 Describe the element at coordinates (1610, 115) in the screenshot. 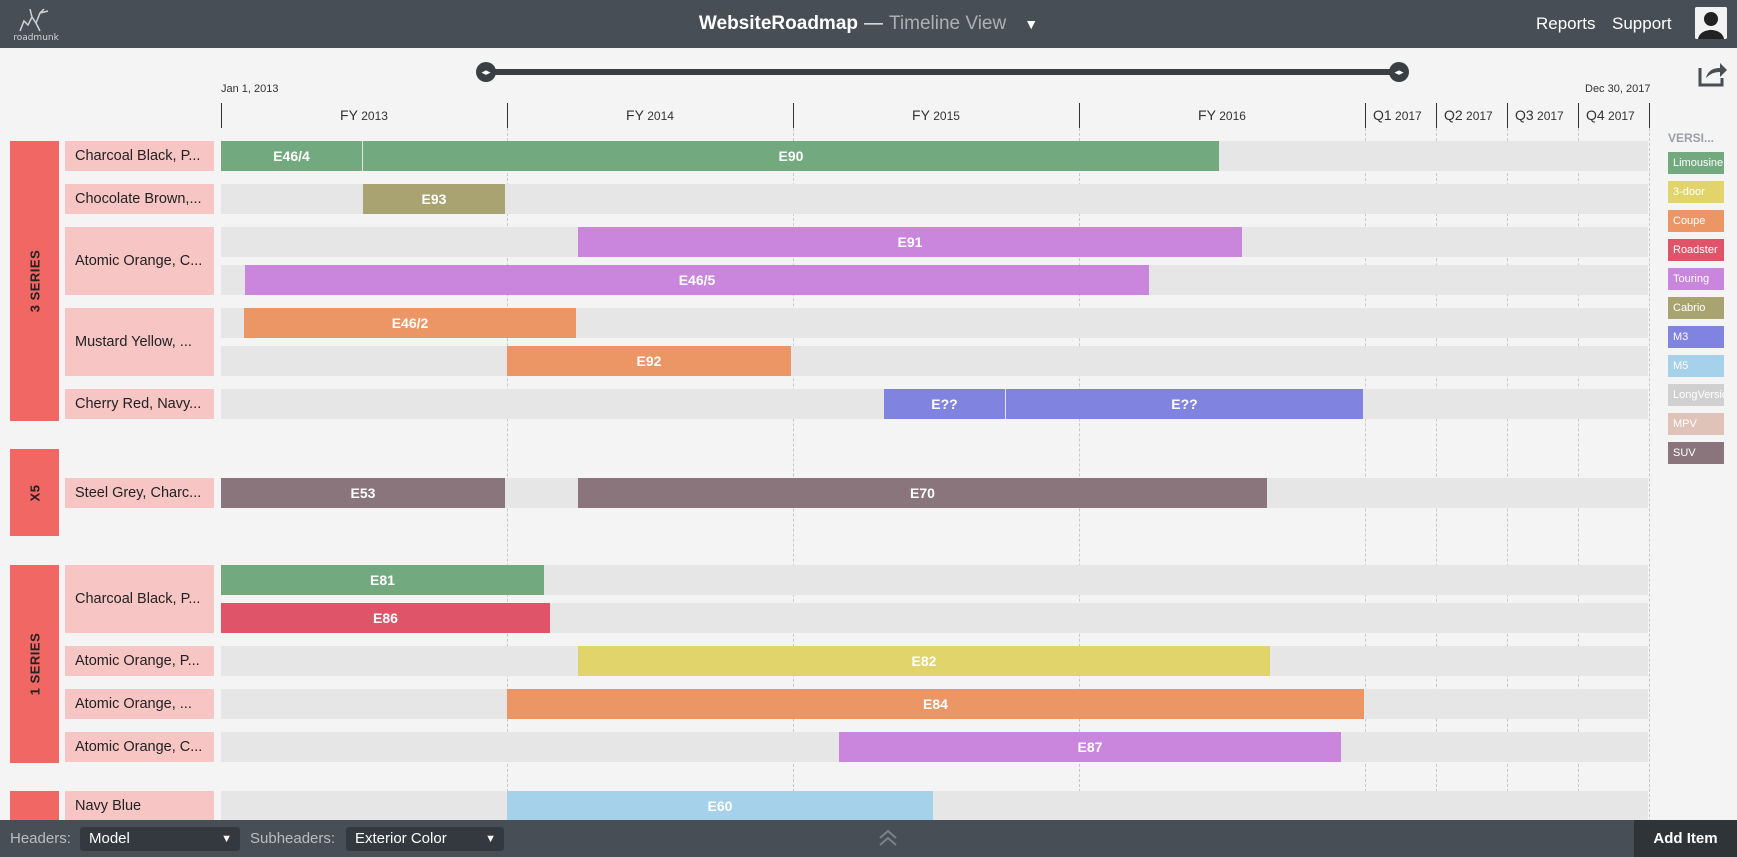

I see `axis-period-label: Q4 2017` at that location.